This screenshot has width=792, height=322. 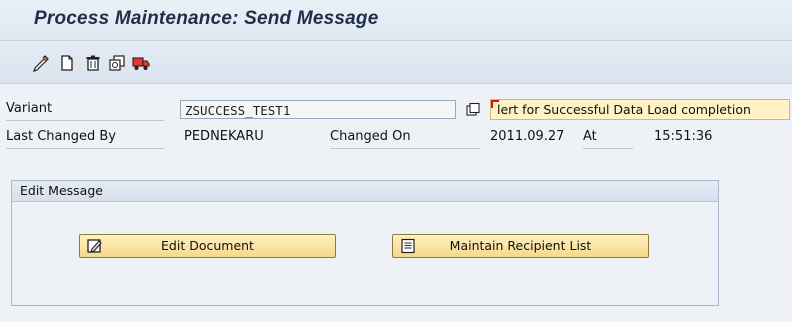 What do you see at coordinates (224, 136) in the screenshot?
I see `last-changed-by-value: PEDNEKARU` at bounding box center [224, 136].